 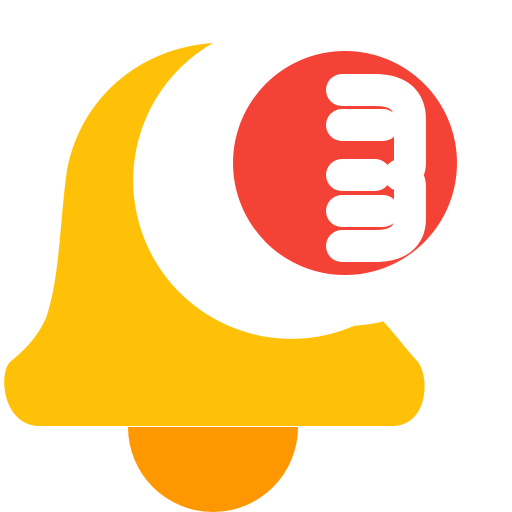 I want to click on bell-clapper, so click(x=213, y=469).